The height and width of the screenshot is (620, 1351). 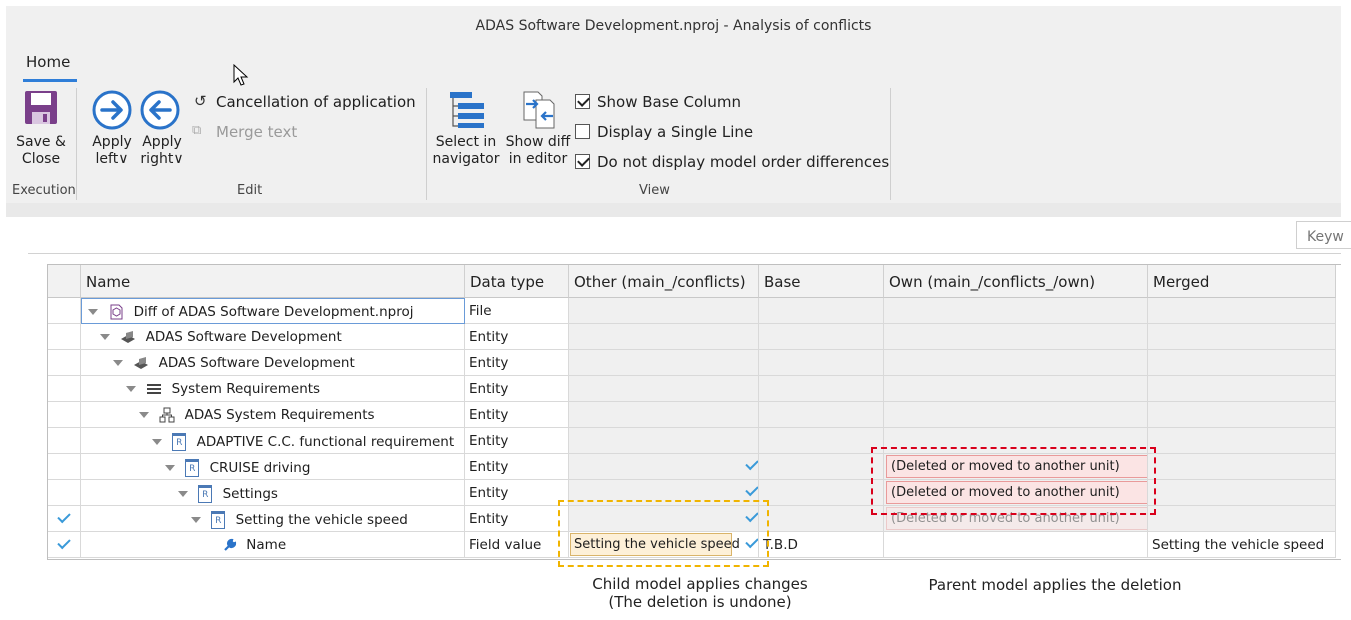 I want to click on no-model-order-diff-option: Do not display model order differences, so click(x=732, y=163).